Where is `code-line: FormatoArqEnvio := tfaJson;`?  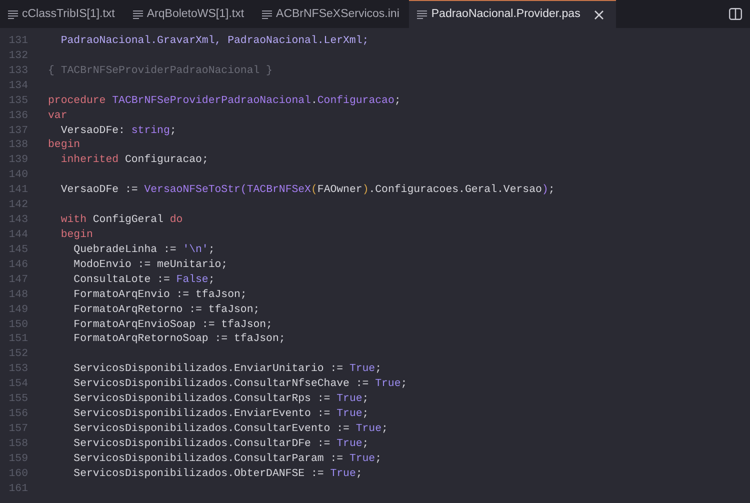
code-line: FormatoArqEnvio := tfaJson; is located at coordinates (159, 295).